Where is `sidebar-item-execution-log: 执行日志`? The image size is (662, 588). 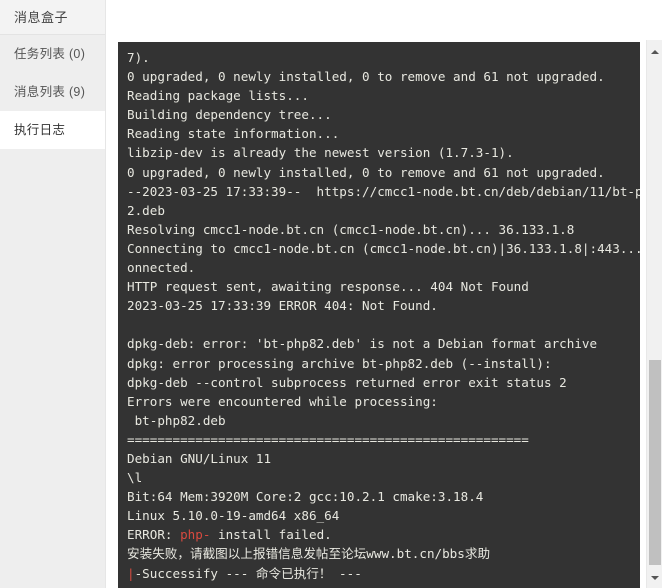
sidebar-item-execution-log: 执行日志 is located at coordinates (52, 130).